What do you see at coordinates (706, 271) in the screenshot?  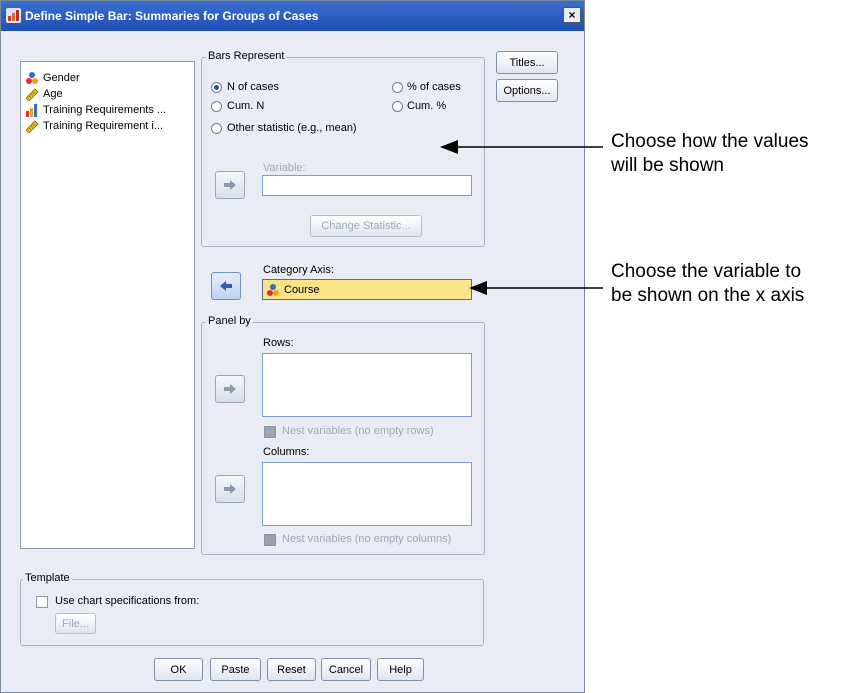 I see `xaxis-annotation-line1: Choose the variable to` at bounding box center [706, 271].